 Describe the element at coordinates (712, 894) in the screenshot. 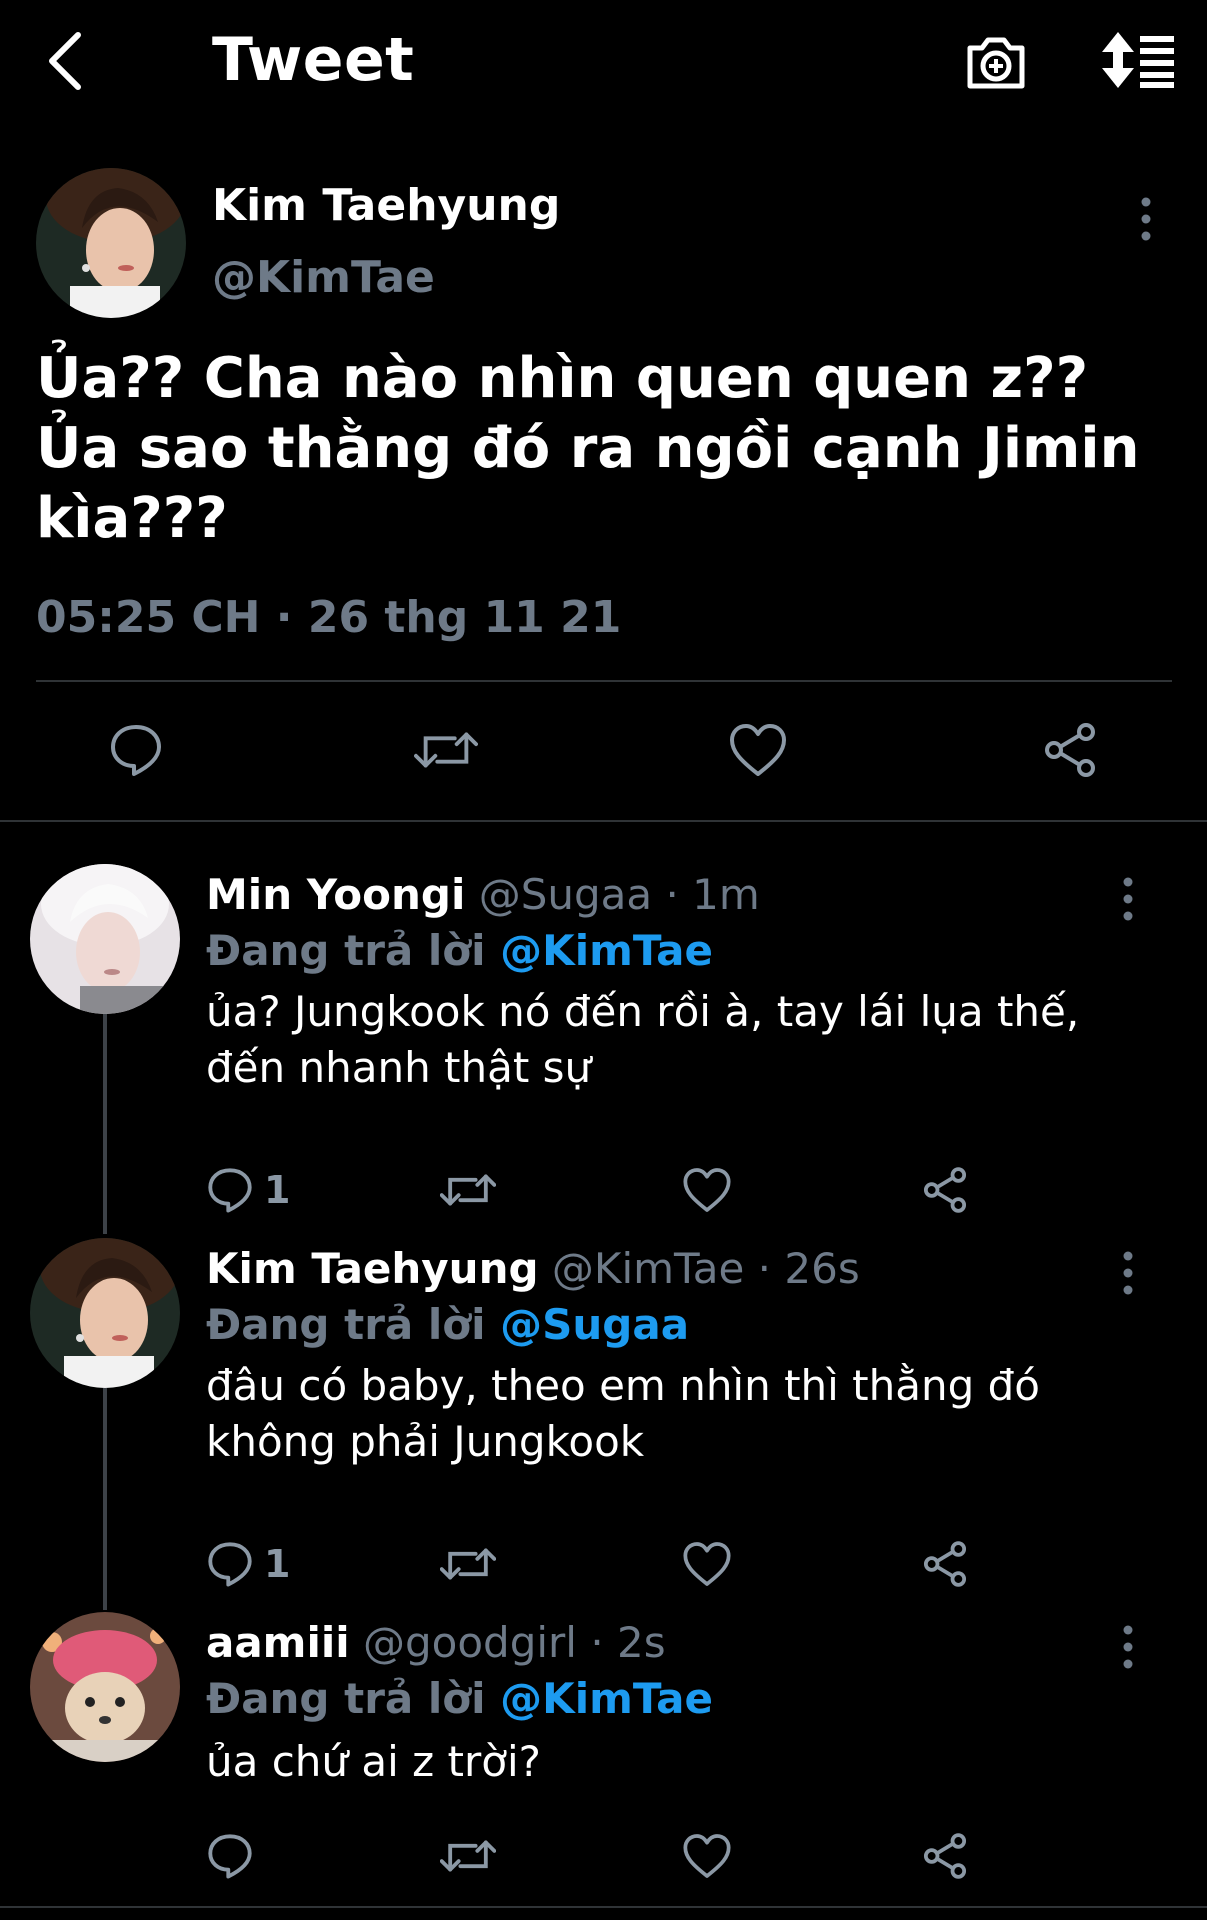

I see `reply-time: · 1m` at that location.